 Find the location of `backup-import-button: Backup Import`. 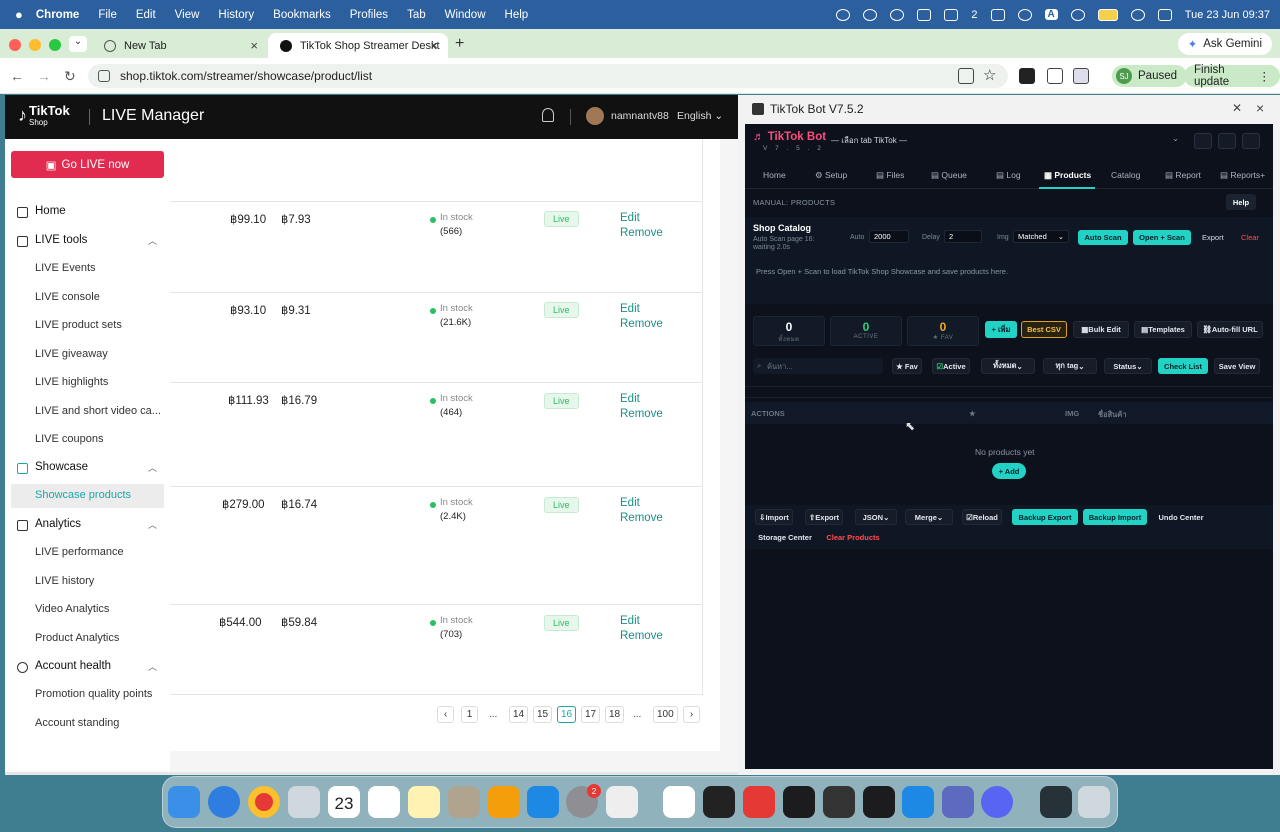

backup-import-button: Backup Import is located at coordinates (1115, 517).